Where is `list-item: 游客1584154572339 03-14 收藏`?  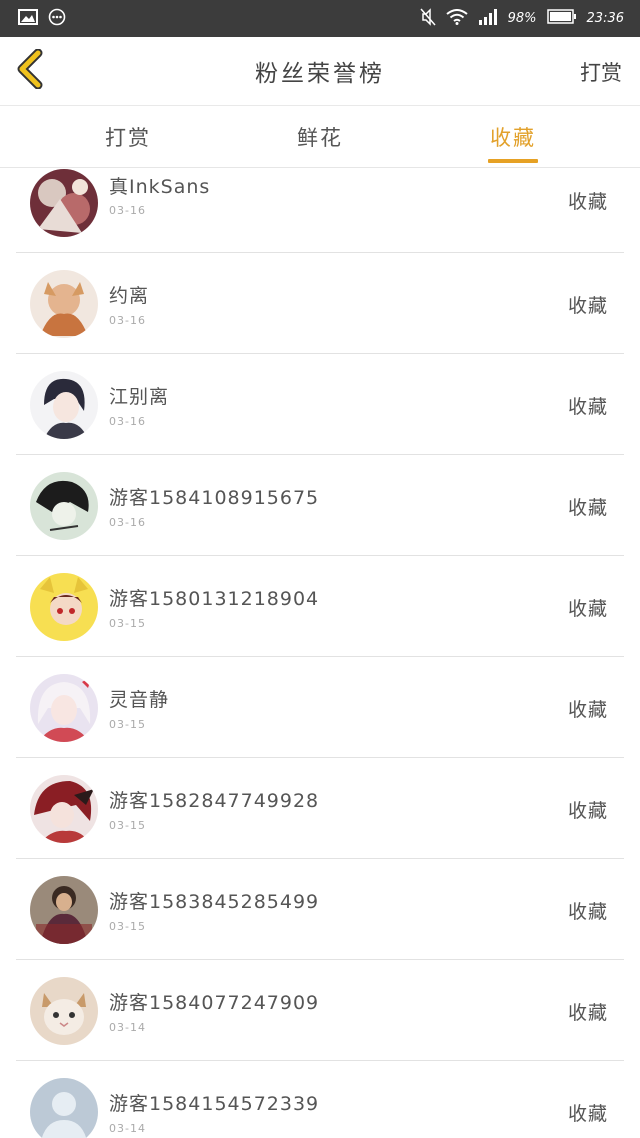 list-item: 游客1584154572339 03-14 收藏 is located at coordinates (320, 1100).